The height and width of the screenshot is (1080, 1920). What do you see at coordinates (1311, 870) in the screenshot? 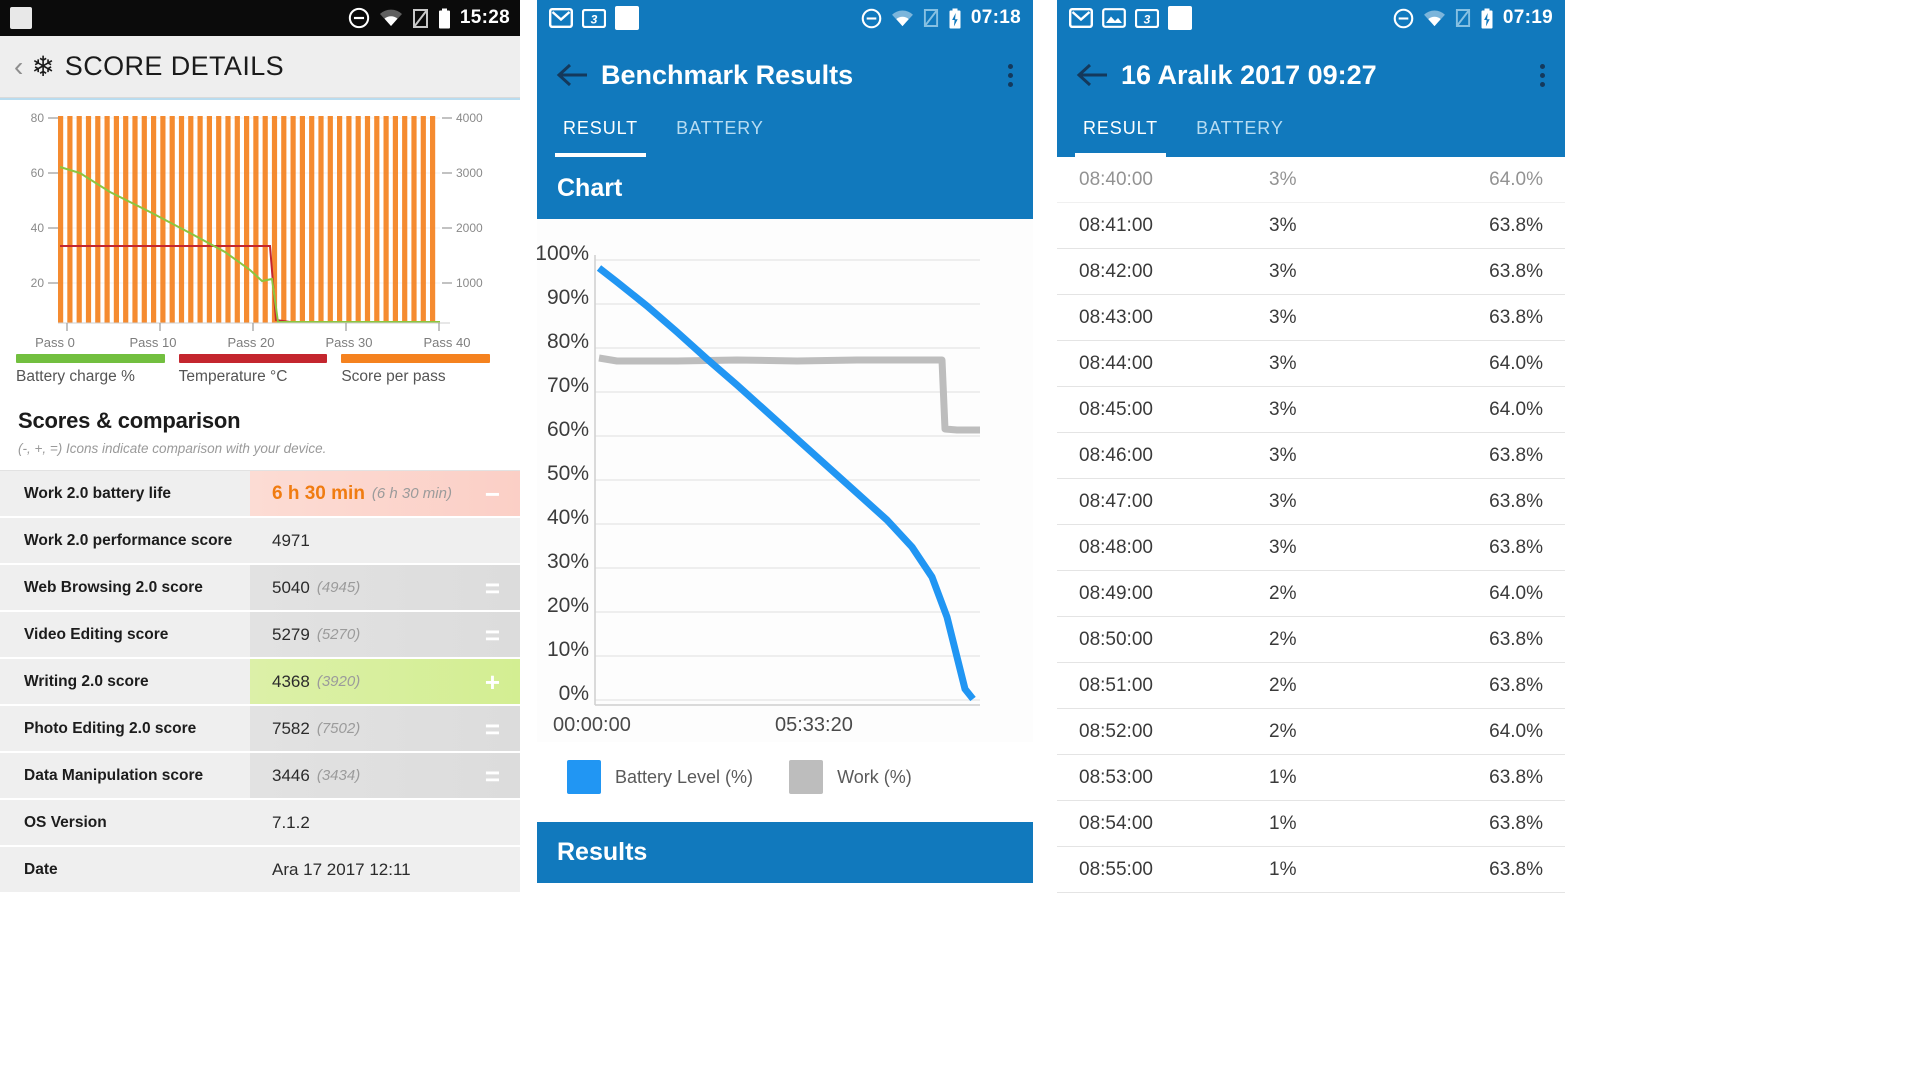
I see `table-row: 08:55:00 1% 63.8%` at bounding box center [1311, 870].